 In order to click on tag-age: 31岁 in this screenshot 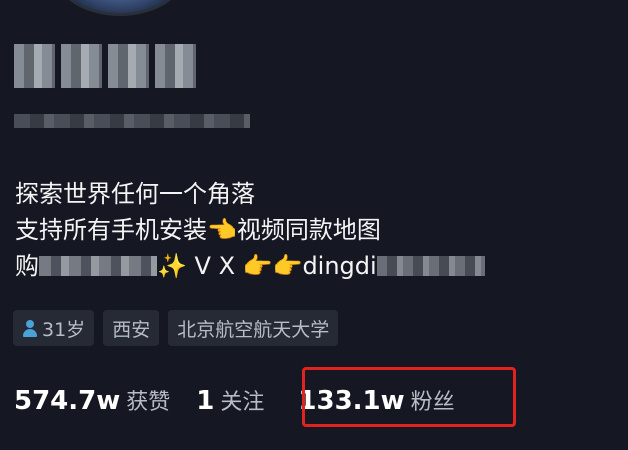, I will do `click(54, 328)`.